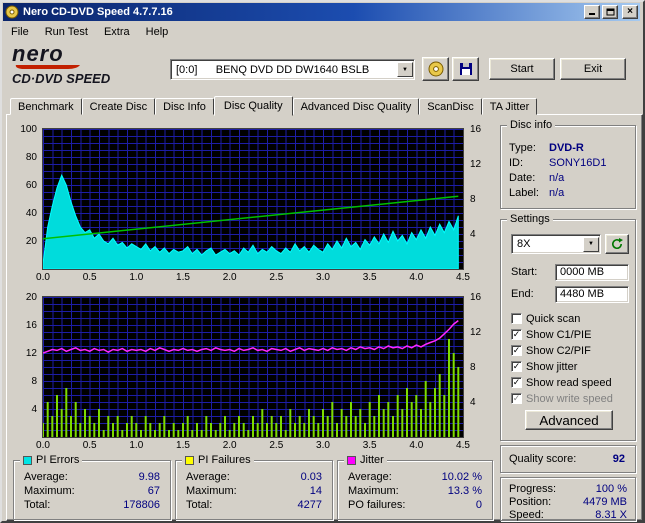 The image size is (645, 523). What do you see at coordinates (476, 129) in the screenshot?
I see `axis-tick: 16` at bounding box center [476, 129].